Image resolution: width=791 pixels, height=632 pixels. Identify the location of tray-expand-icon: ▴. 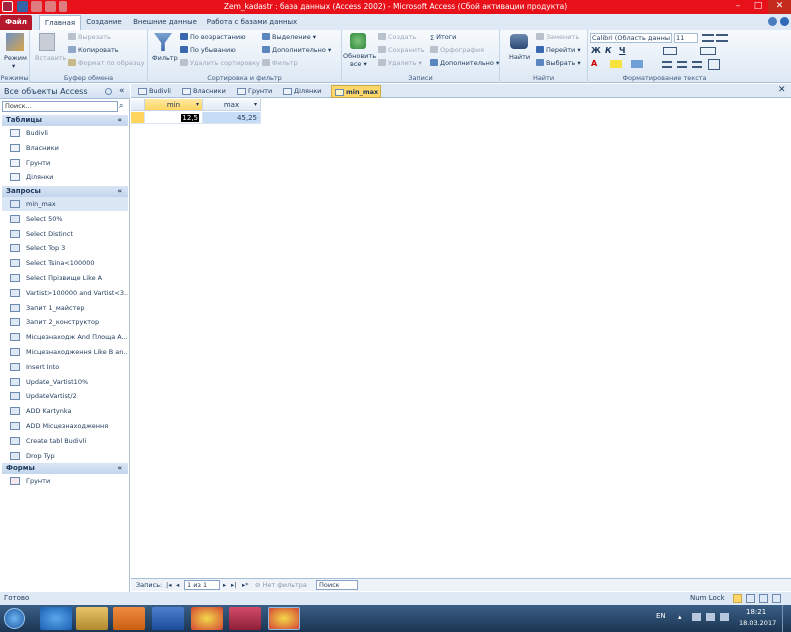
(680, 617).